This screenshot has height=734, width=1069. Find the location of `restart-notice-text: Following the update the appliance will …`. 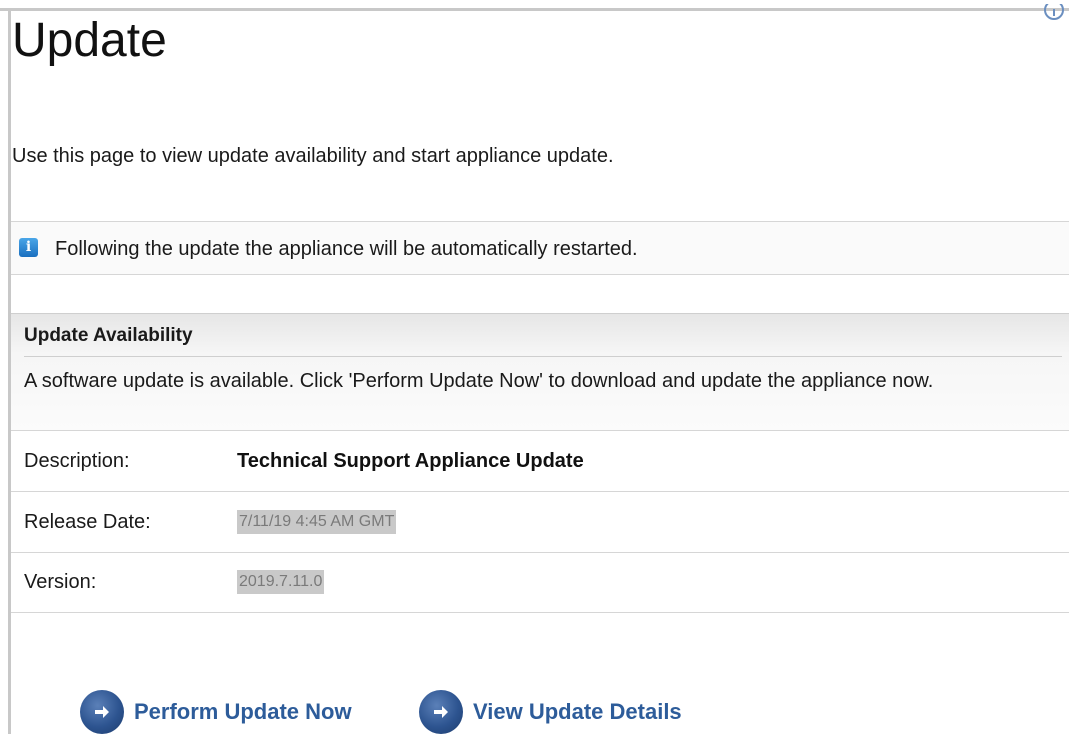

restart-notice-text: Following the update the appliance will … is located at coordinates (346, 249).